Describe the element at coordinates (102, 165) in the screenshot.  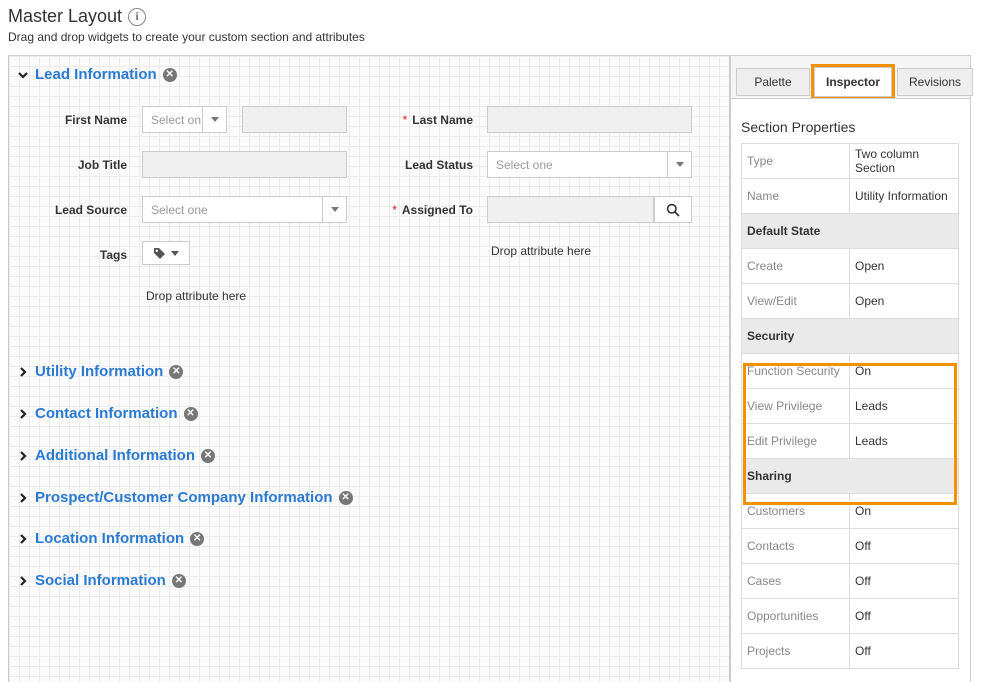
I see `job-title-label: Job Title` at that location.